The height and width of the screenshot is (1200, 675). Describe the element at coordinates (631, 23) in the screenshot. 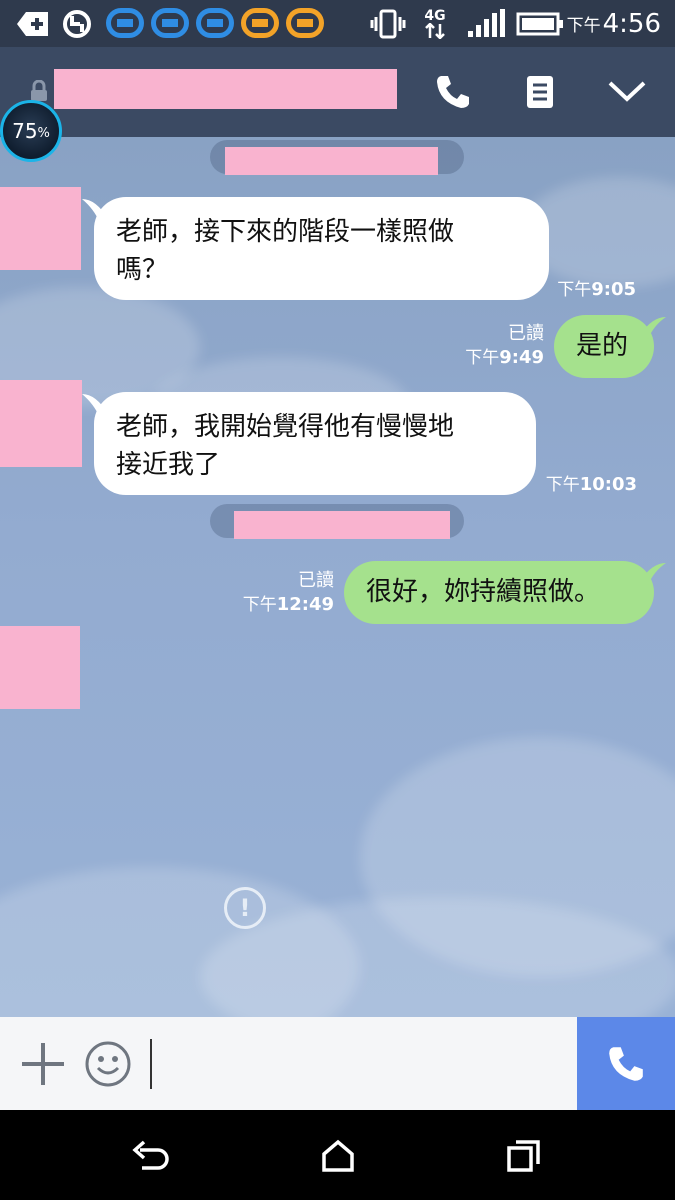

I see `time-value: 4:56` at that location.